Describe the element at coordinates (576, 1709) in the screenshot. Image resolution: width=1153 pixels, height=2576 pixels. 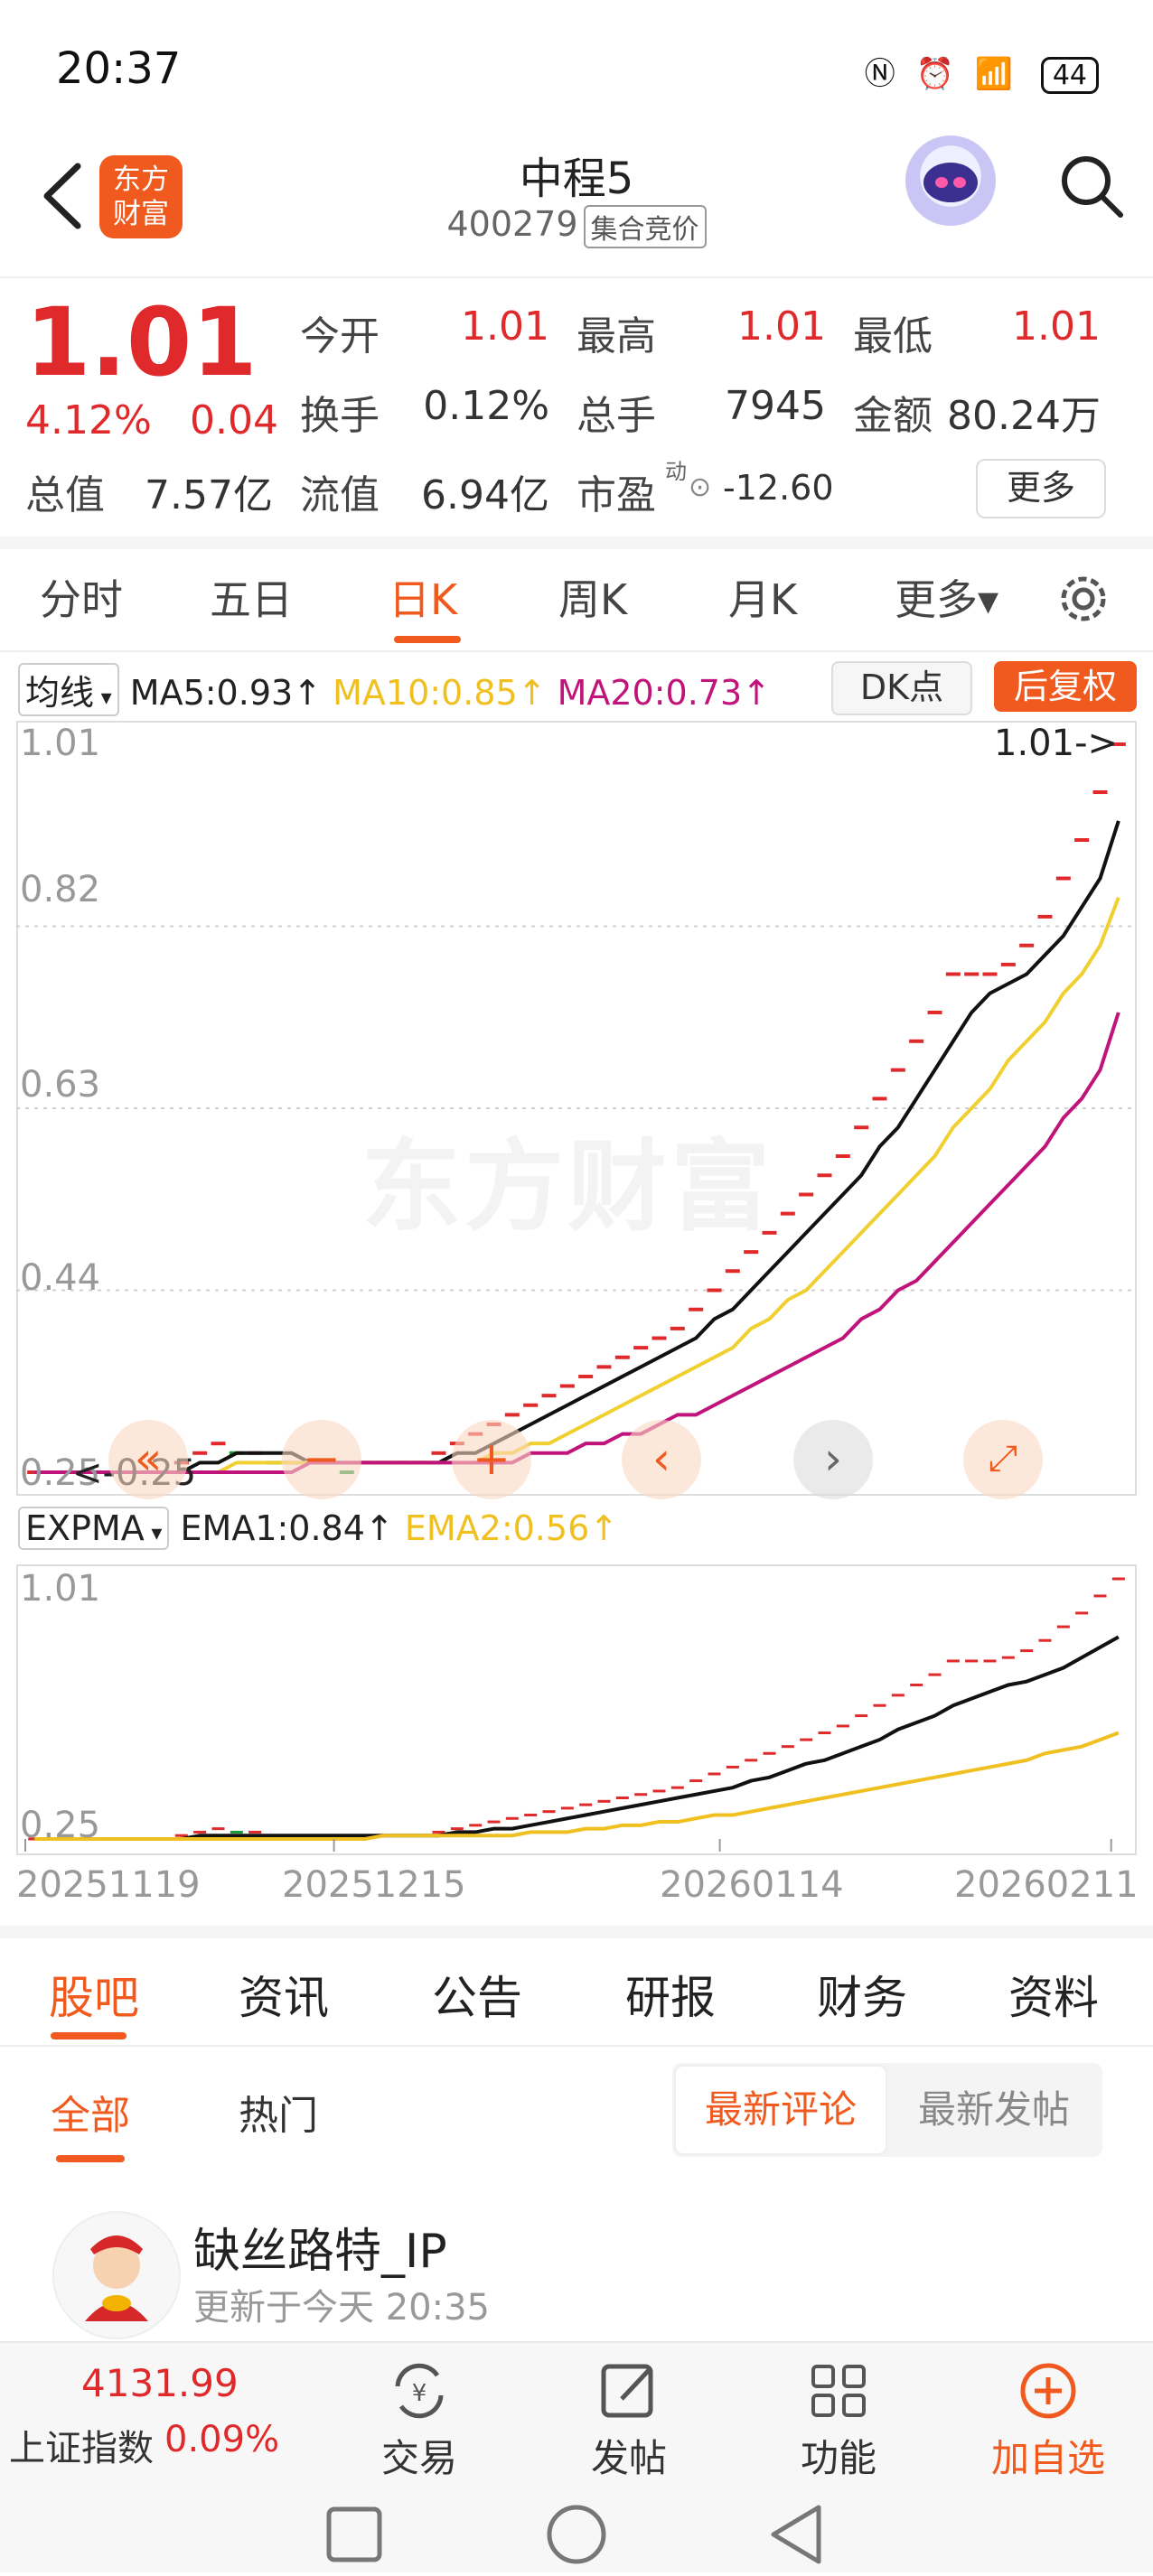
I see `expma-chart` at that location.